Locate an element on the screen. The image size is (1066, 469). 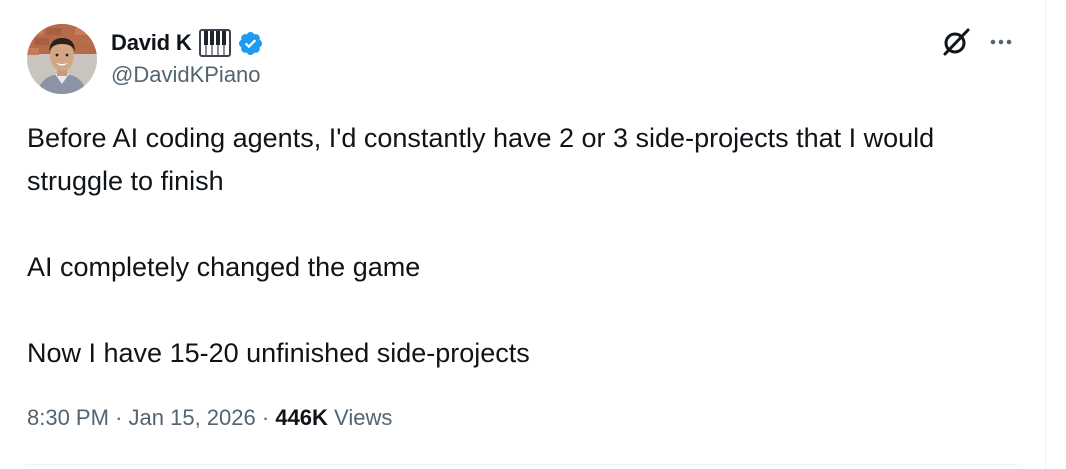
column-border is located at coordinates (1045, 234).